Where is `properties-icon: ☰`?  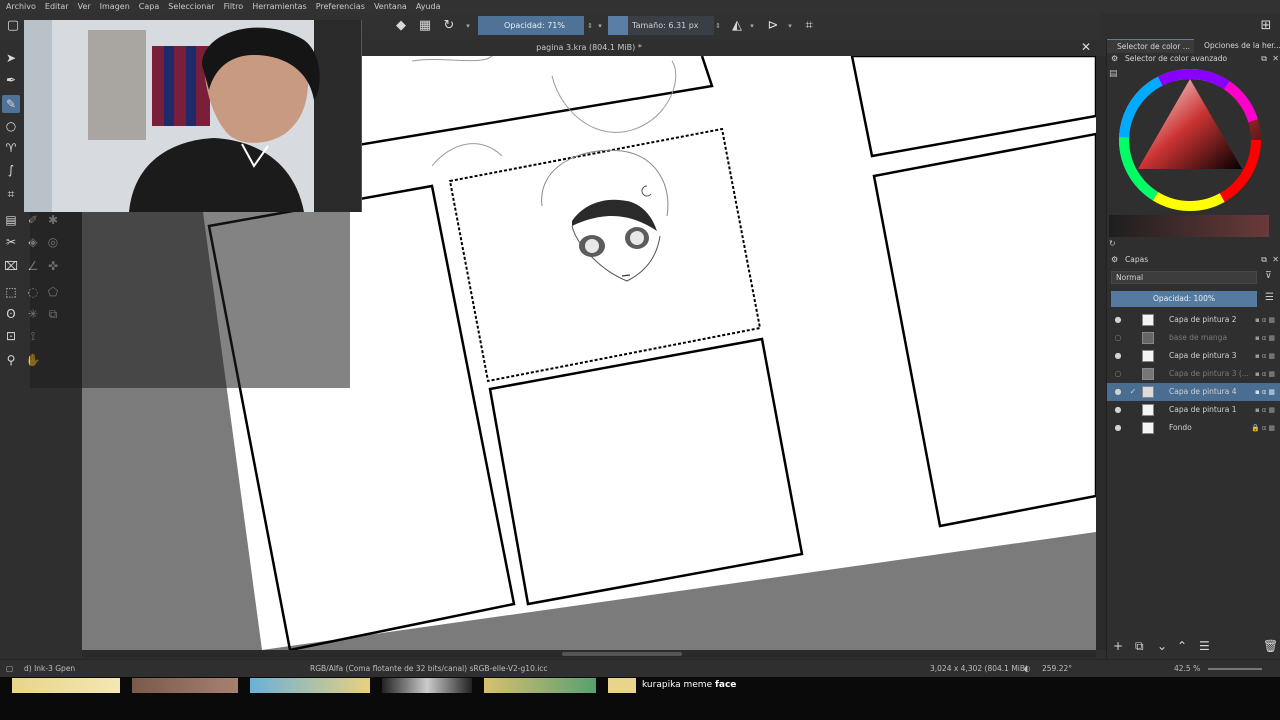
properties-icon: ☰ is located at coordinates (1204, 646).